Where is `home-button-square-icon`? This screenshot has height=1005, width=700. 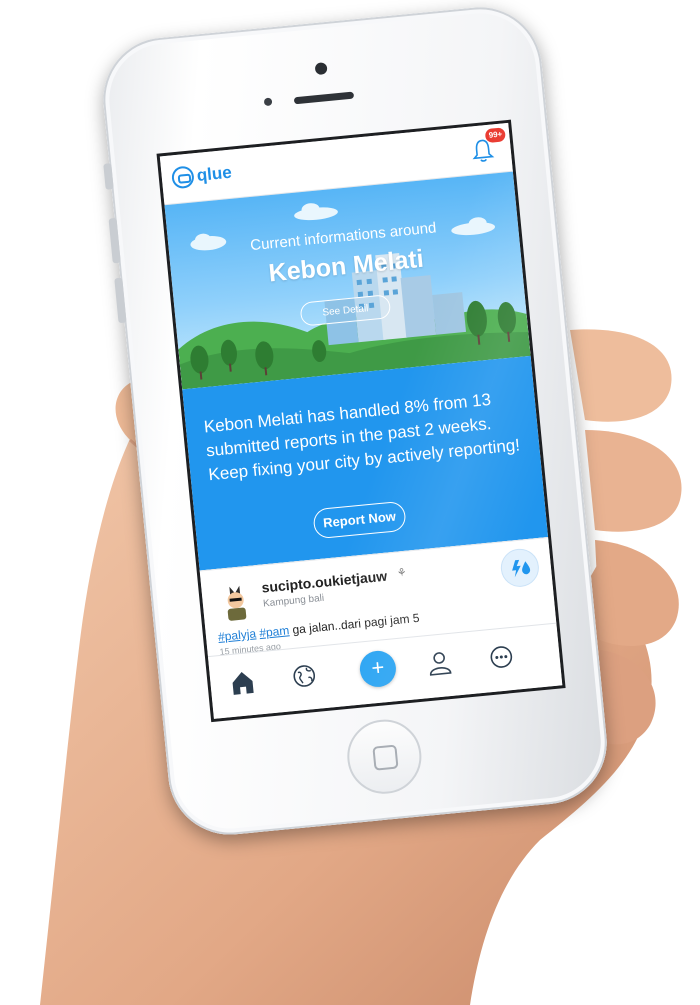 home-button-square-icon is located at coordinates (385, 757).